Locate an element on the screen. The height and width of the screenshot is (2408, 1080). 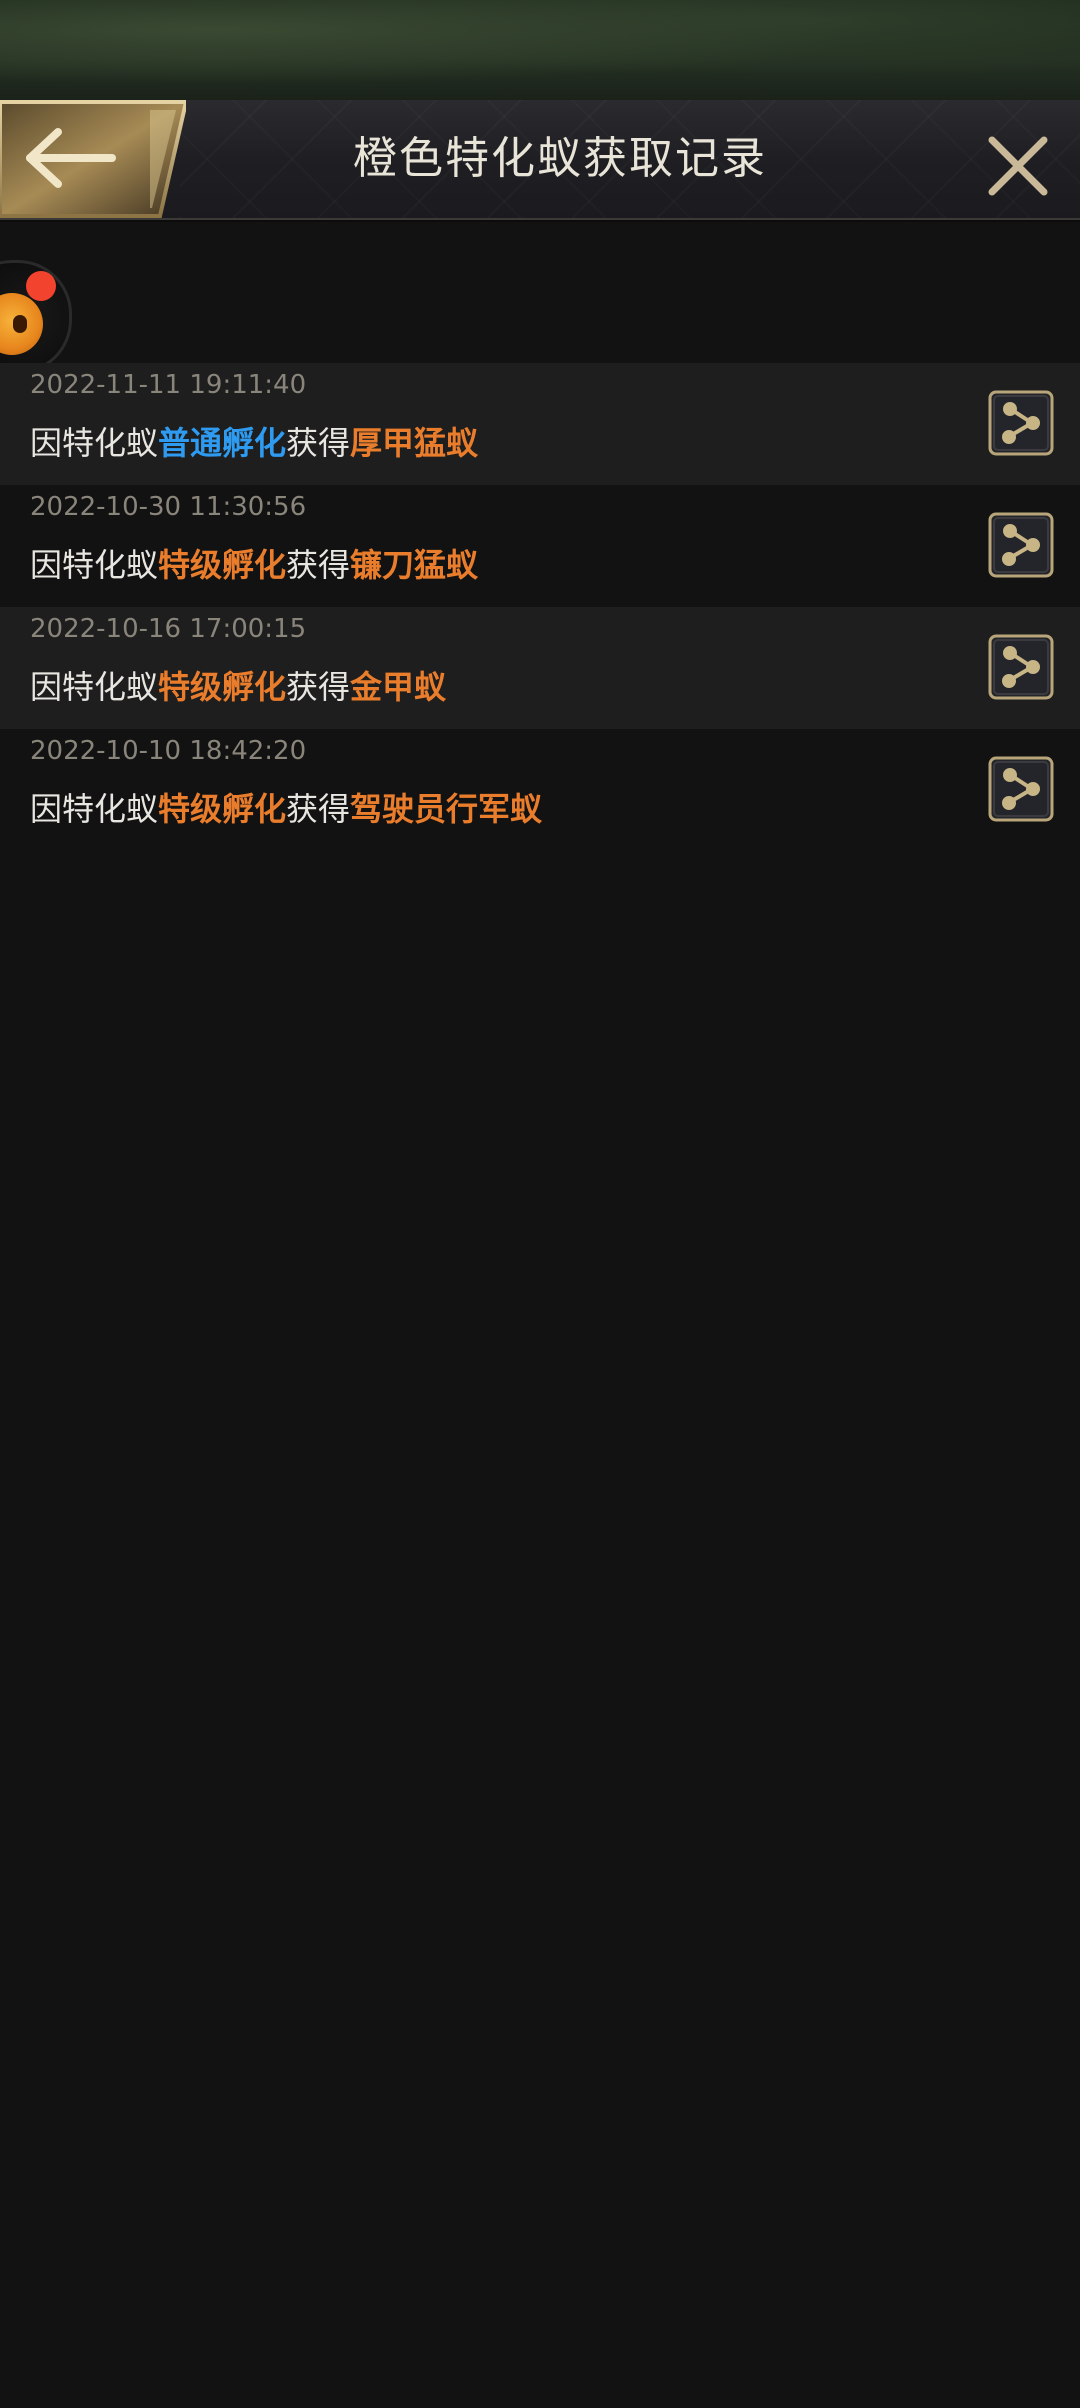
record-message: 因特化蚁特级孵化获得金甲蚁 is located at coordinates (238, 687).